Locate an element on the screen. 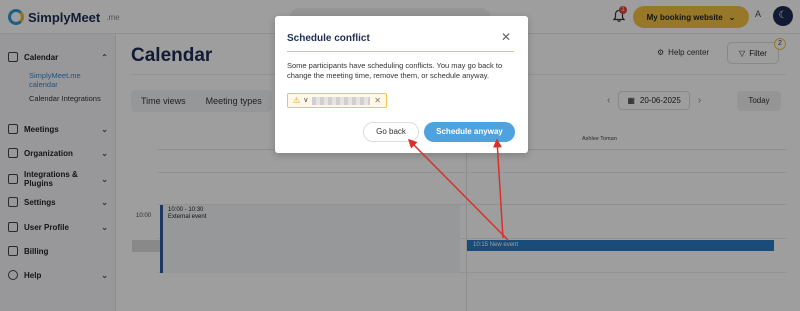  dialog-title: Schedule conflict is located at coordinates (328, 38).